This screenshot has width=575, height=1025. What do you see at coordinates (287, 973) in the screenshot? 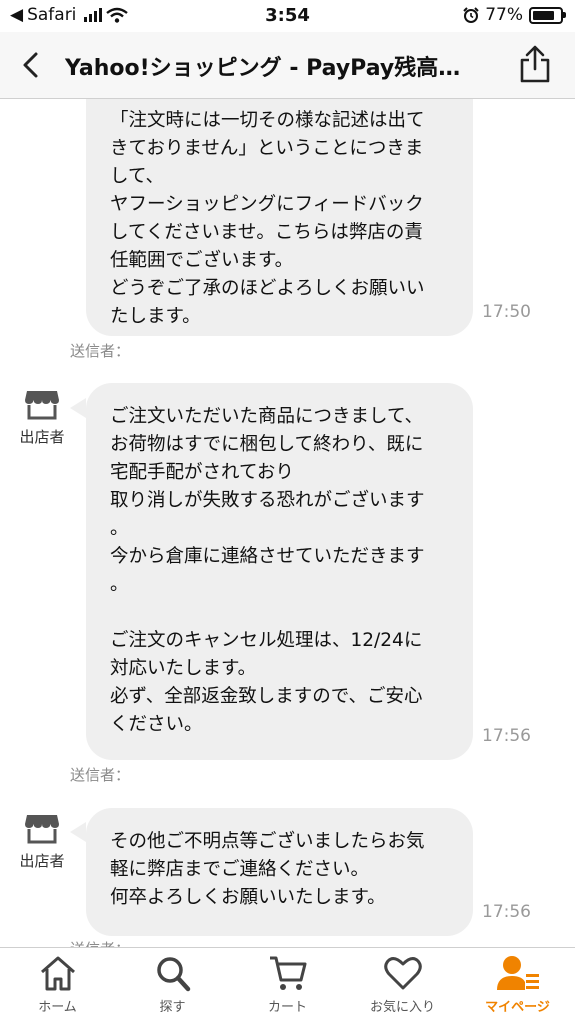
I see `cart-icon` at bounding box center [287, 973].